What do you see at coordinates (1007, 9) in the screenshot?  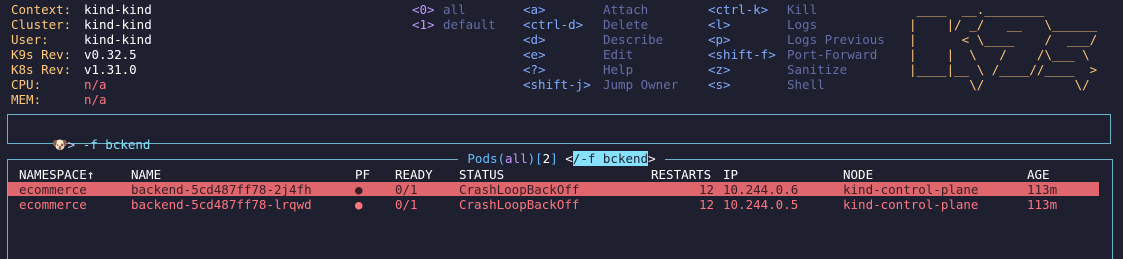 I see `logo-line: ____ __.________` at bounding box center [1007, 9].